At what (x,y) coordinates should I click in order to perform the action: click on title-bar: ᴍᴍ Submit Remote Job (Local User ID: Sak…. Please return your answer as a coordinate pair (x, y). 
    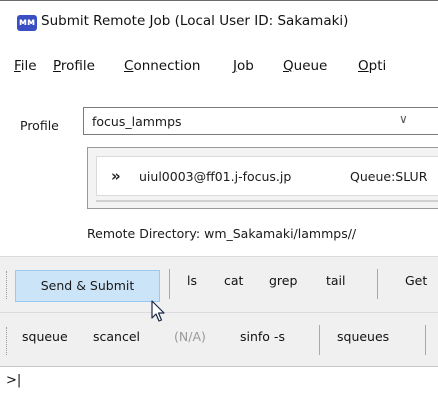
    Looking at the image, I should click on (219, 20).